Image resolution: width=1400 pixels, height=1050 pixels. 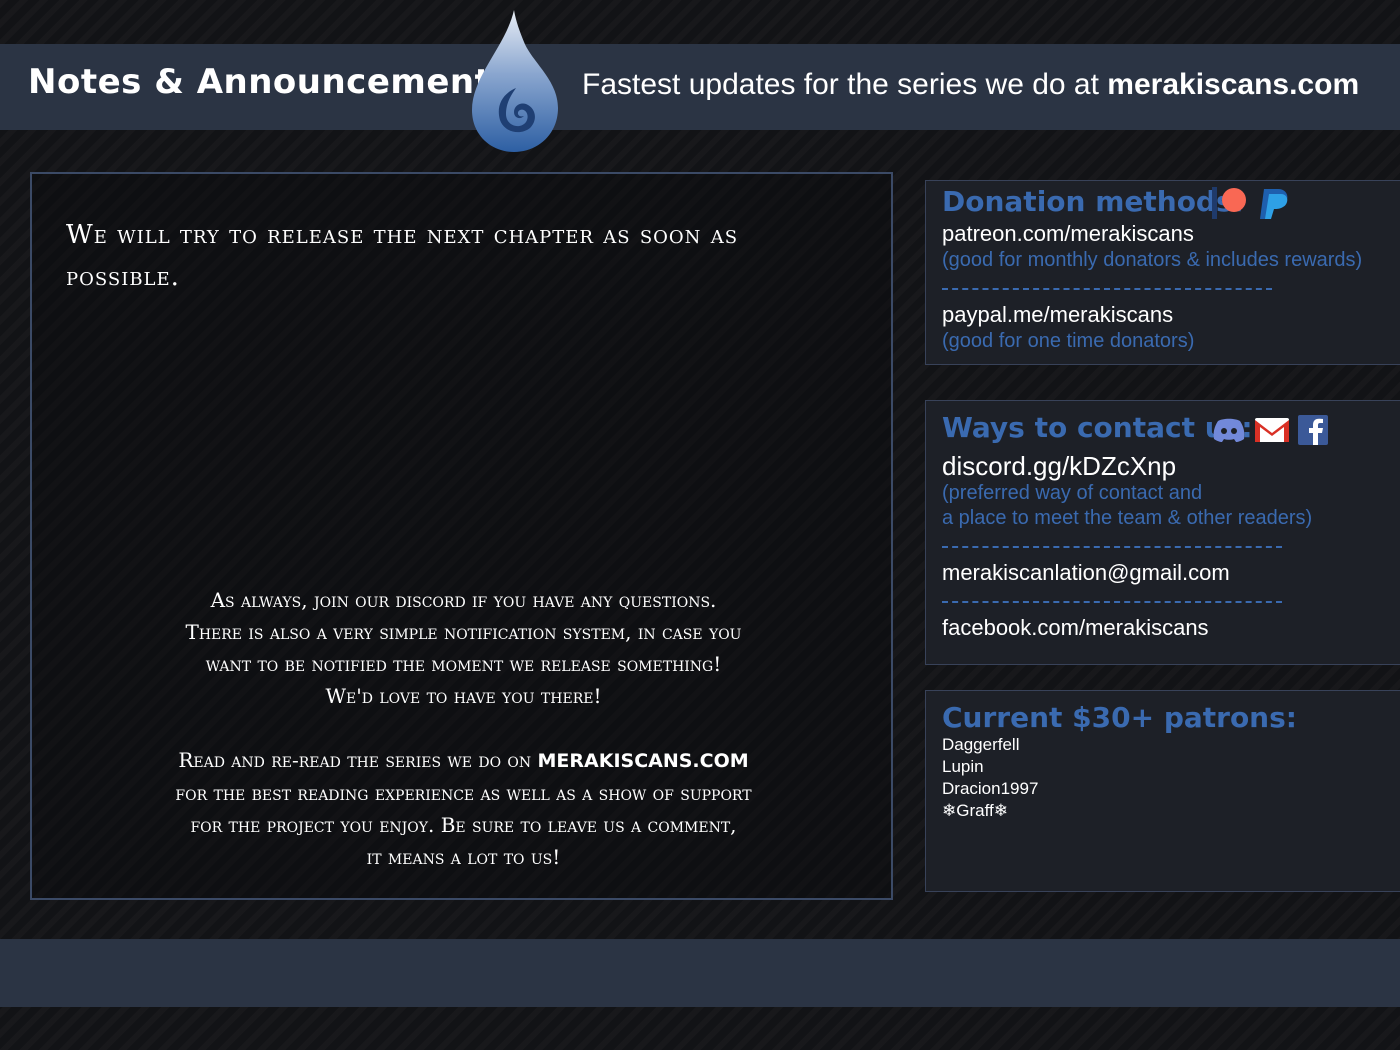 What do you see at coordinates (1229, 430) in the screenshot?
I see `discord-icon` at bounding box center [1229, 430].